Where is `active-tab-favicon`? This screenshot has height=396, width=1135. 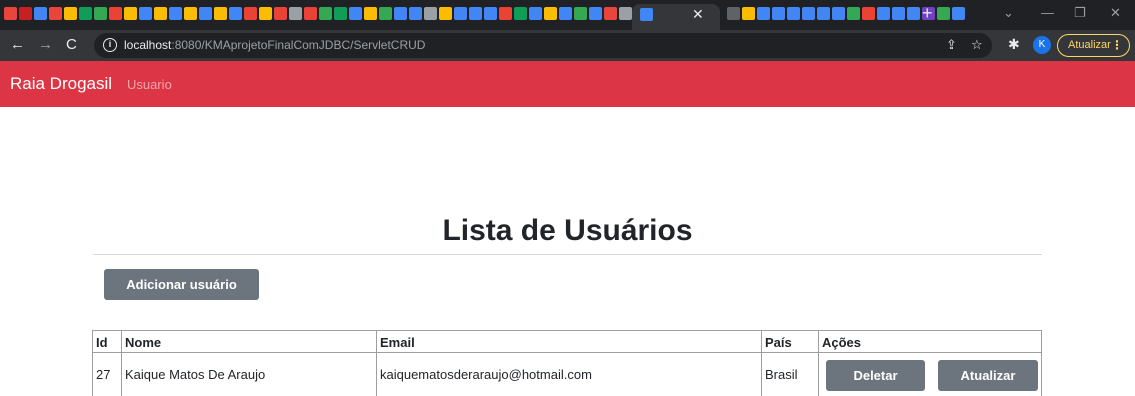
active-tab-favicon is located at coordinates (646, 14).